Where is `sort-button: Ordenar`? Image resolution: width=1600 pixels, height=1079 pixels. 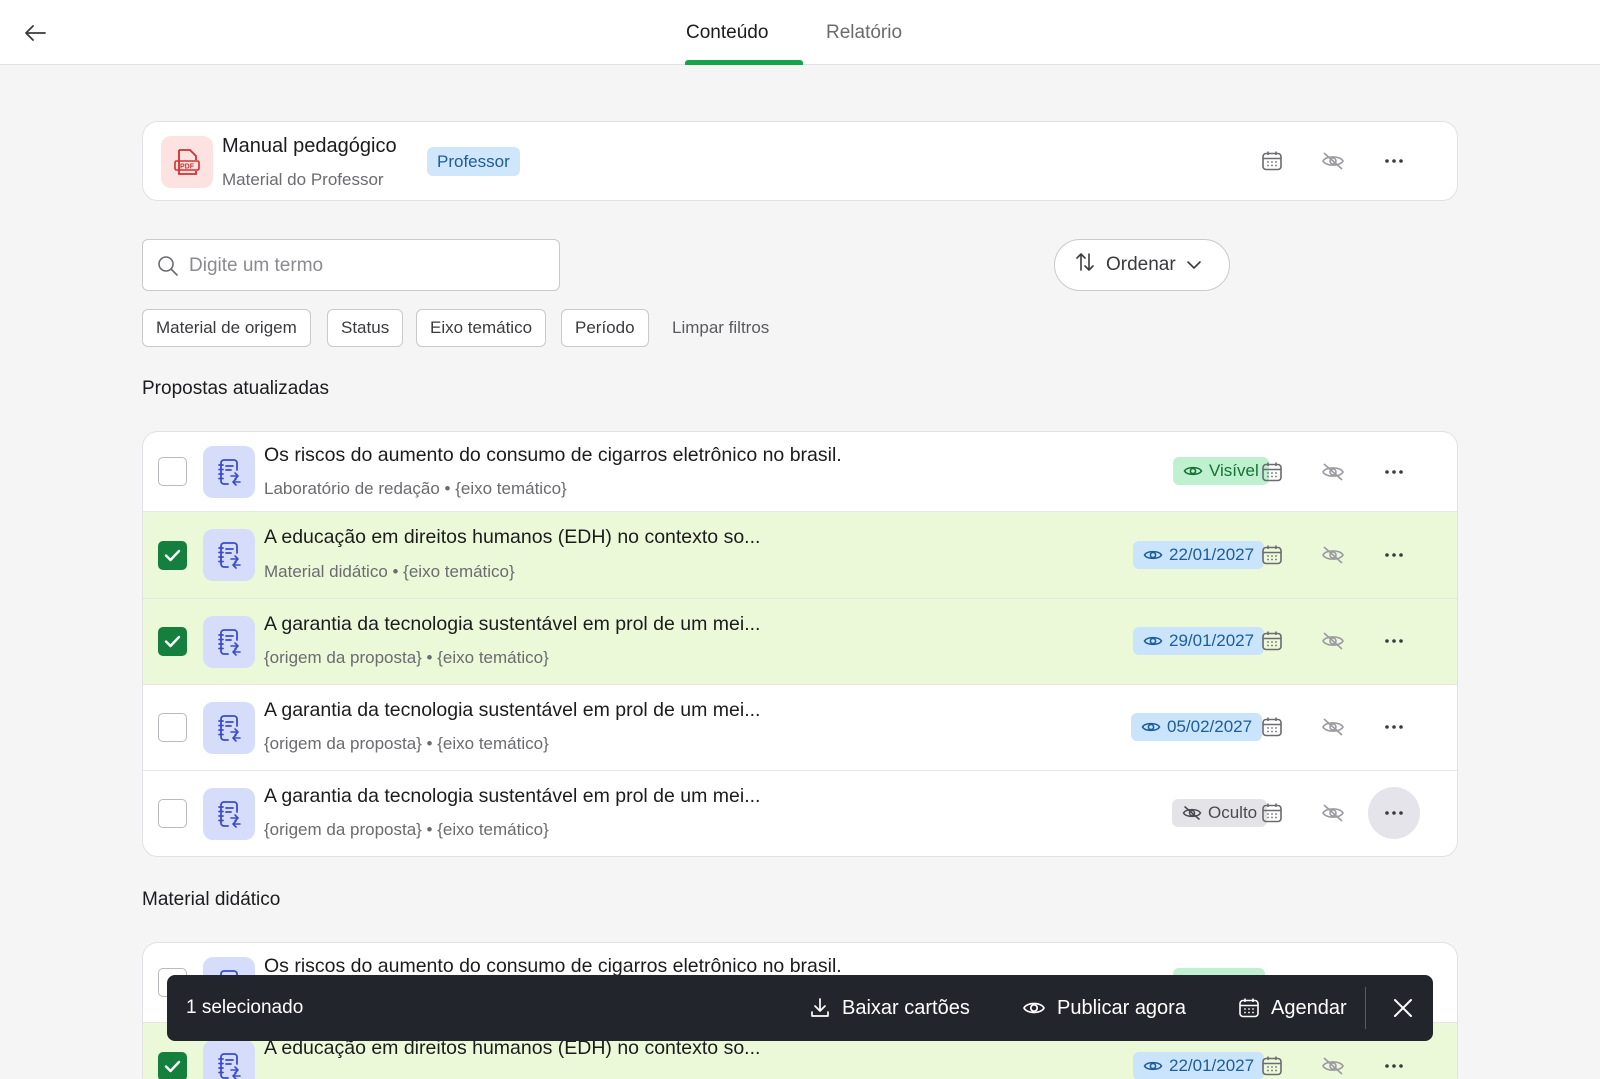 sort-button: Ordenar is located at coordinates (1142, 265).